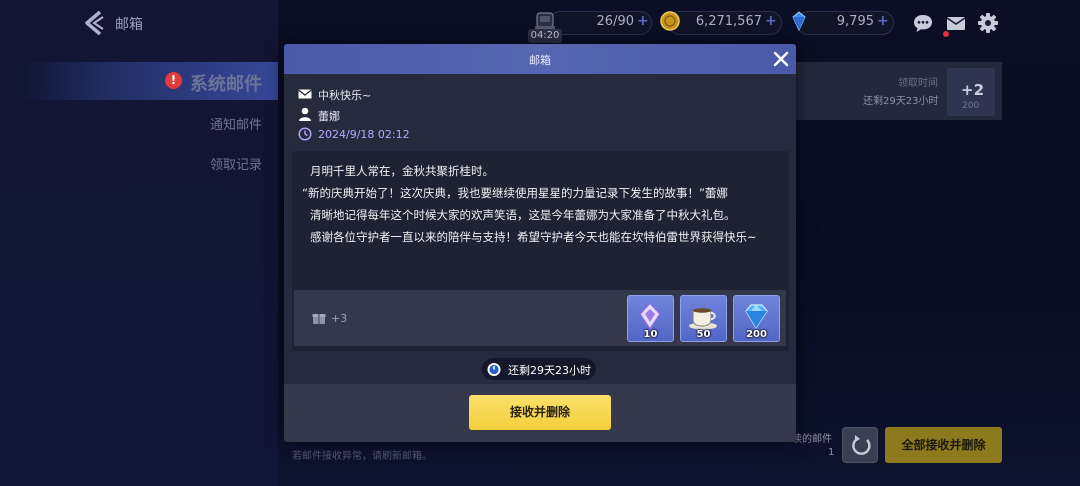 The image size is (1080, 486). What do you see at coordinates (988, 23) in the screenshot?
I see `gear-icon` at bounding box center [988, 23].